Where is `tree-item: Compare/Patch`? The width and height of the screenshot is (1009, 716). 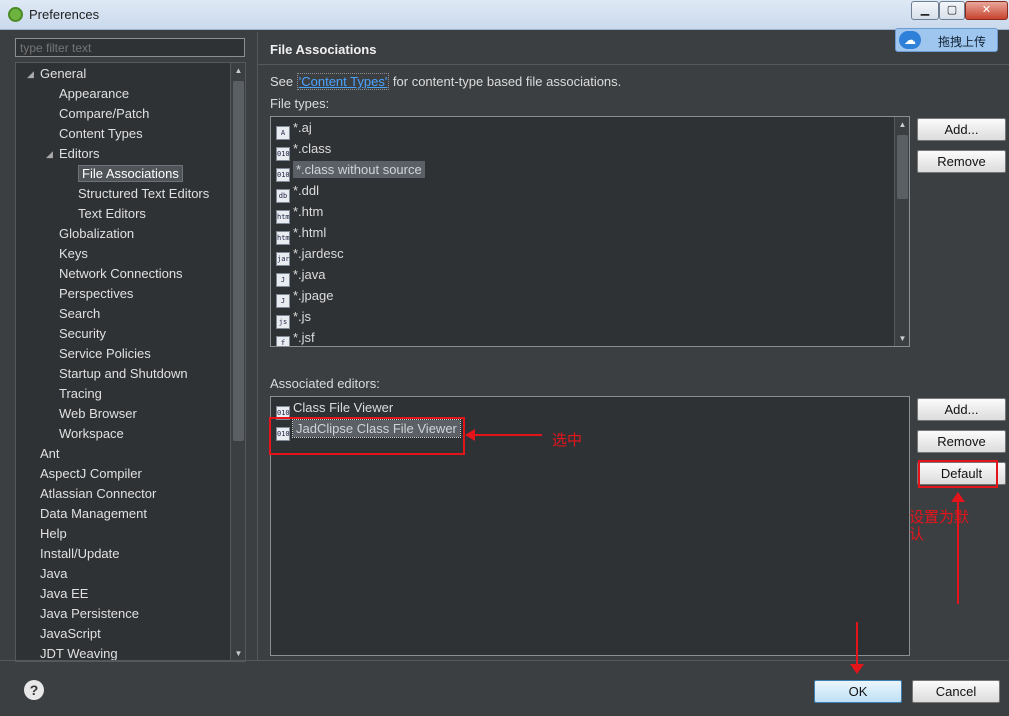 tree-item: Compare/Patch is located at coordinates (104, 114).